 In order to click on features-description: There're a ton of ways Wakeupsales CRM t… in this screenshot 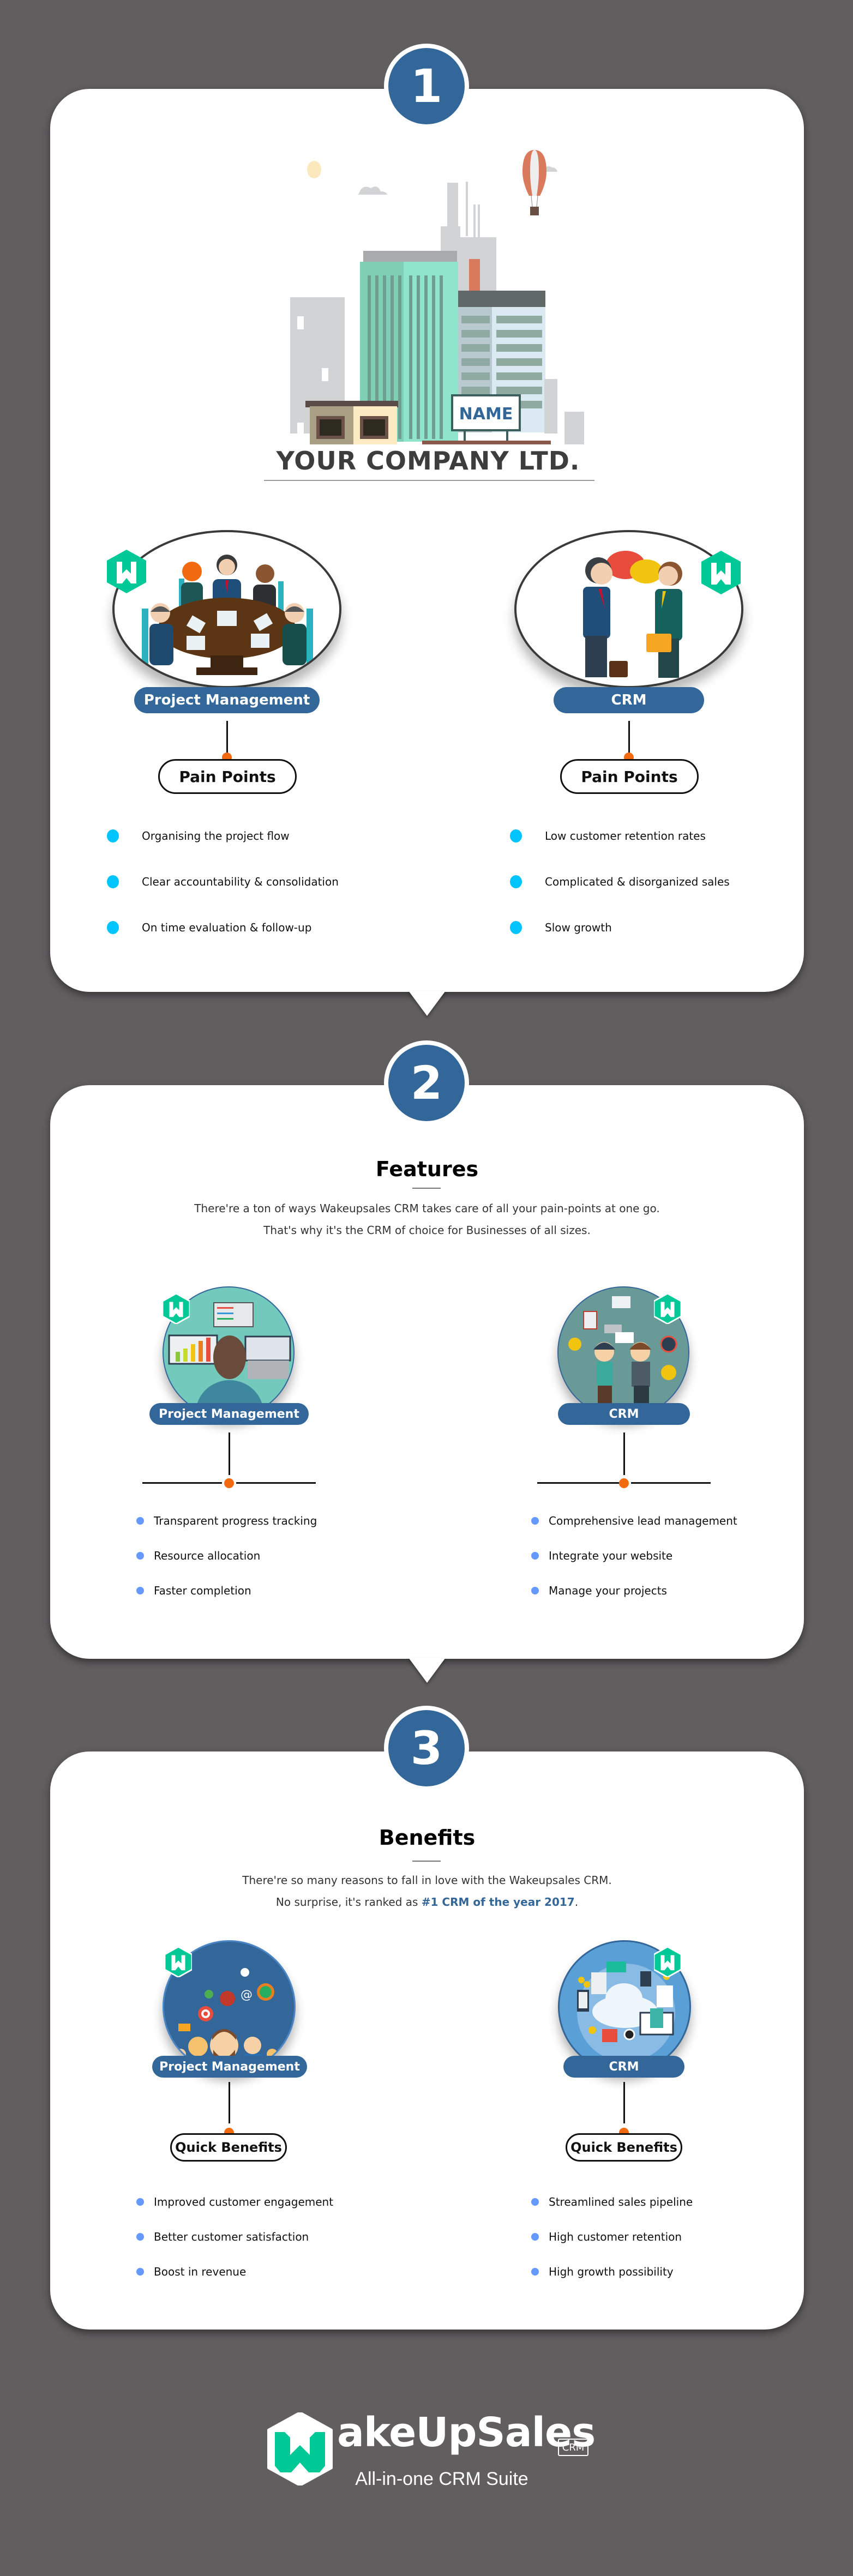, I will do `click(427, 1219)`.